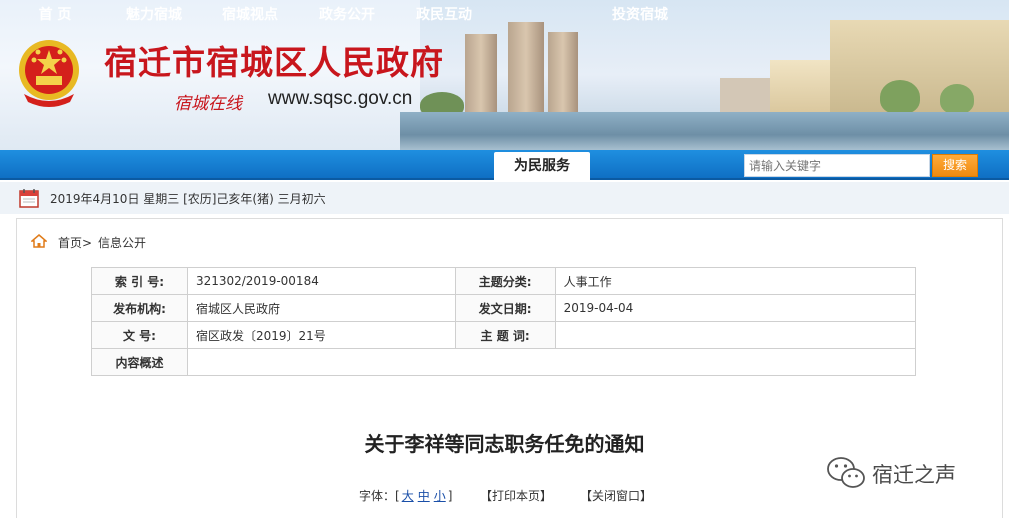  Describe the element at coordinates (846, 472) in the screenshot. I see `wechat-icon` at that location.